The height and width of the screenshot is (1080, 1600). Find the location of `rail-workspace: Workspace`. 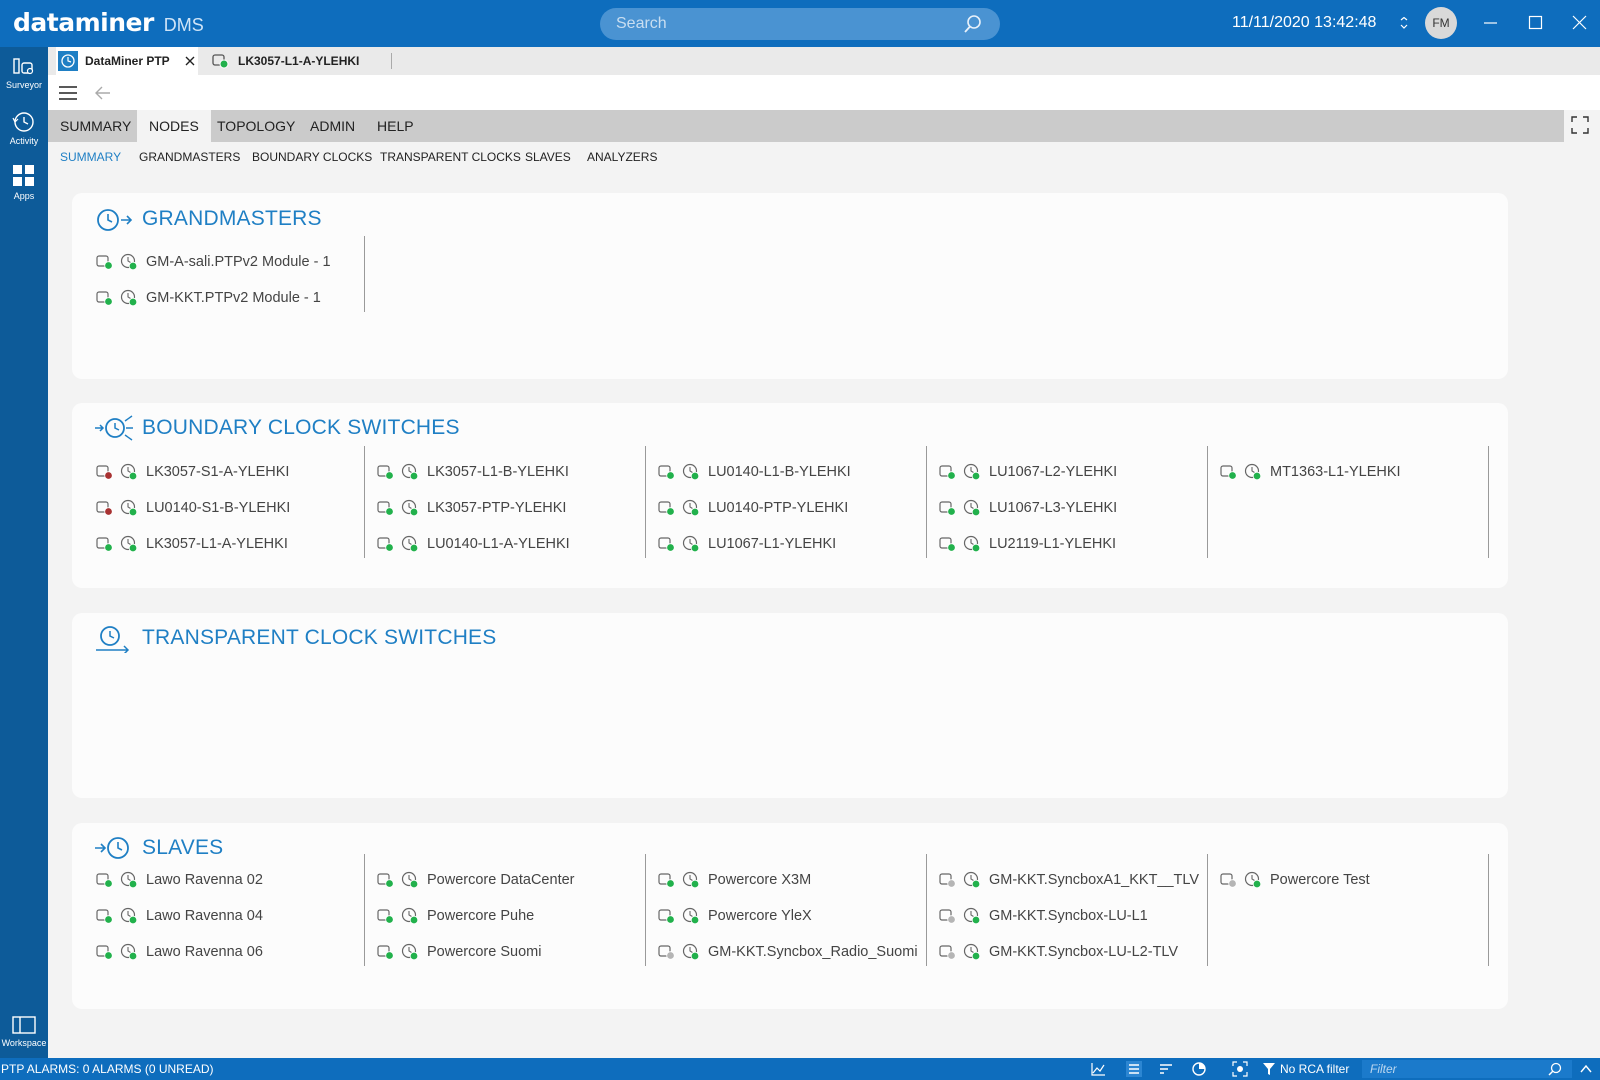

rail-workspace: Workspace is located at coordinates (24, 1031).